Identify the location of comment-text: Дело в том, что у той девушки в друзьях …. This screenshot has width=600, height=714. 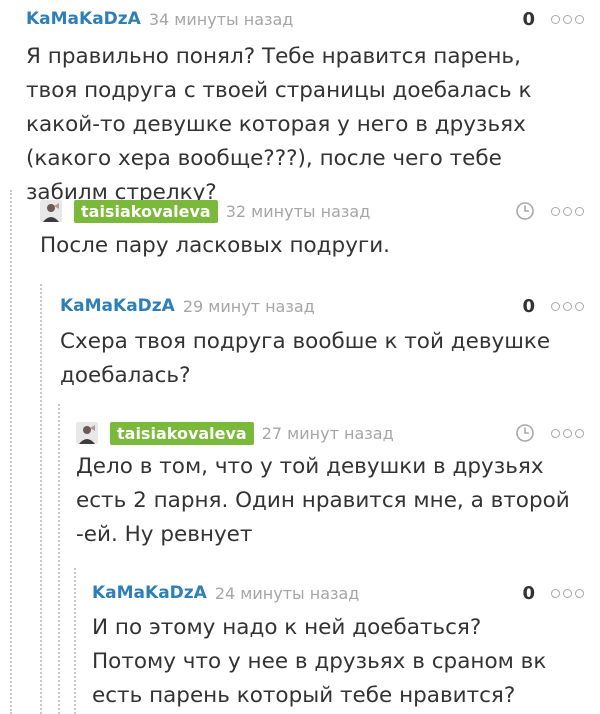
(323, 500).